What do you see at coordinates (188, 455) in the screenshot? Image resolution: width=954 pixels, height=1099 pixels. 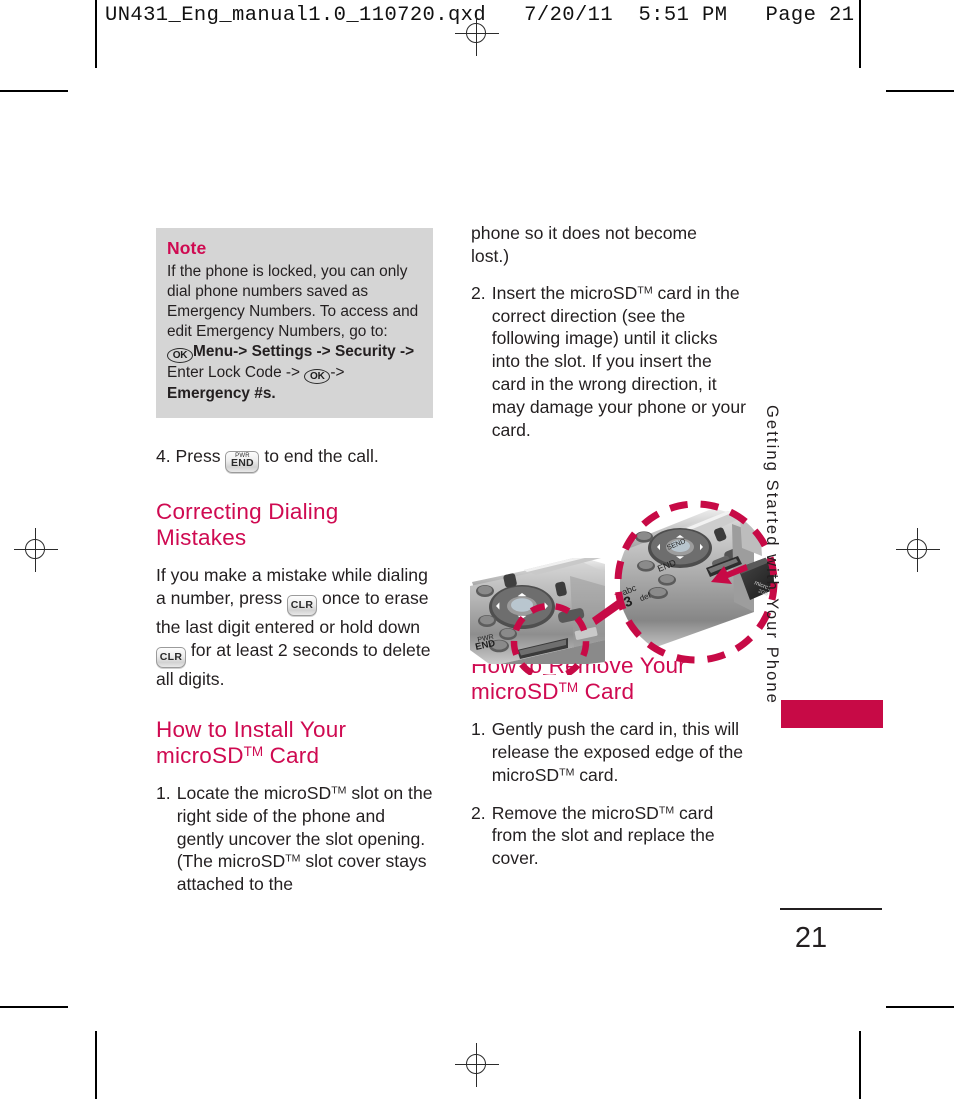 I see `step-4-prefix: 4. Press` at bounding box center [188, 455].